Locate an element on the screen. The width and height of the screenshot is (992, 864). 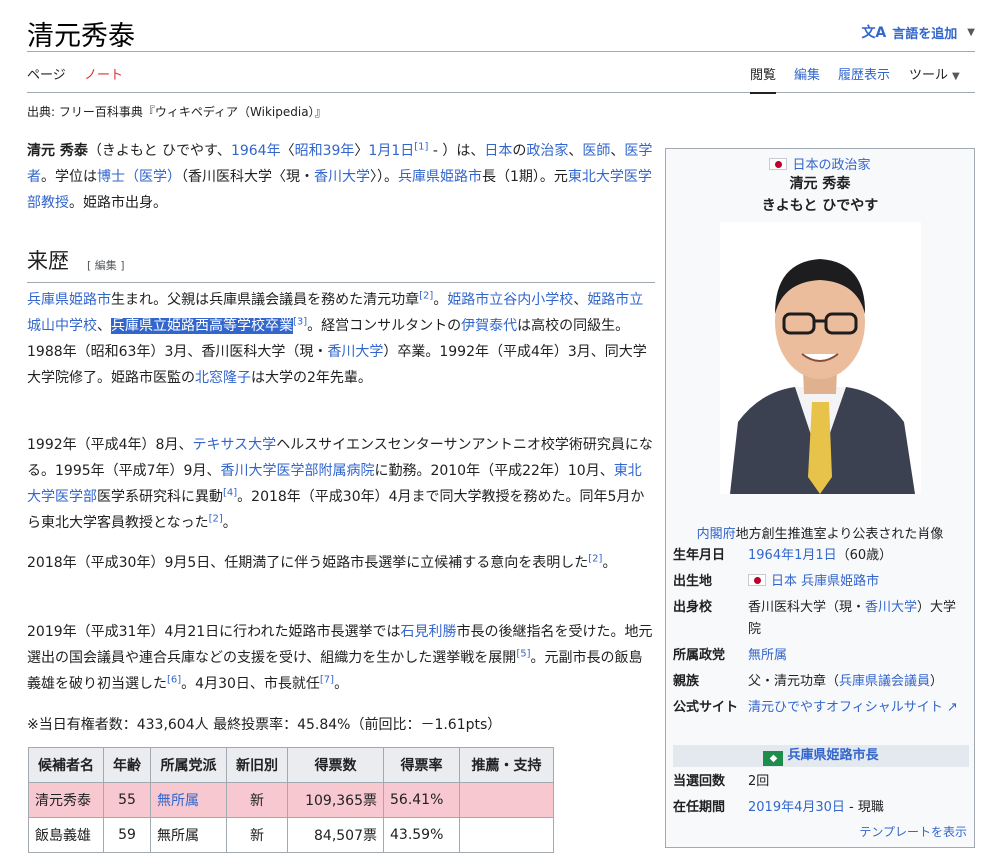
column-header: 候補者名 is located at coordinates (66, 765).